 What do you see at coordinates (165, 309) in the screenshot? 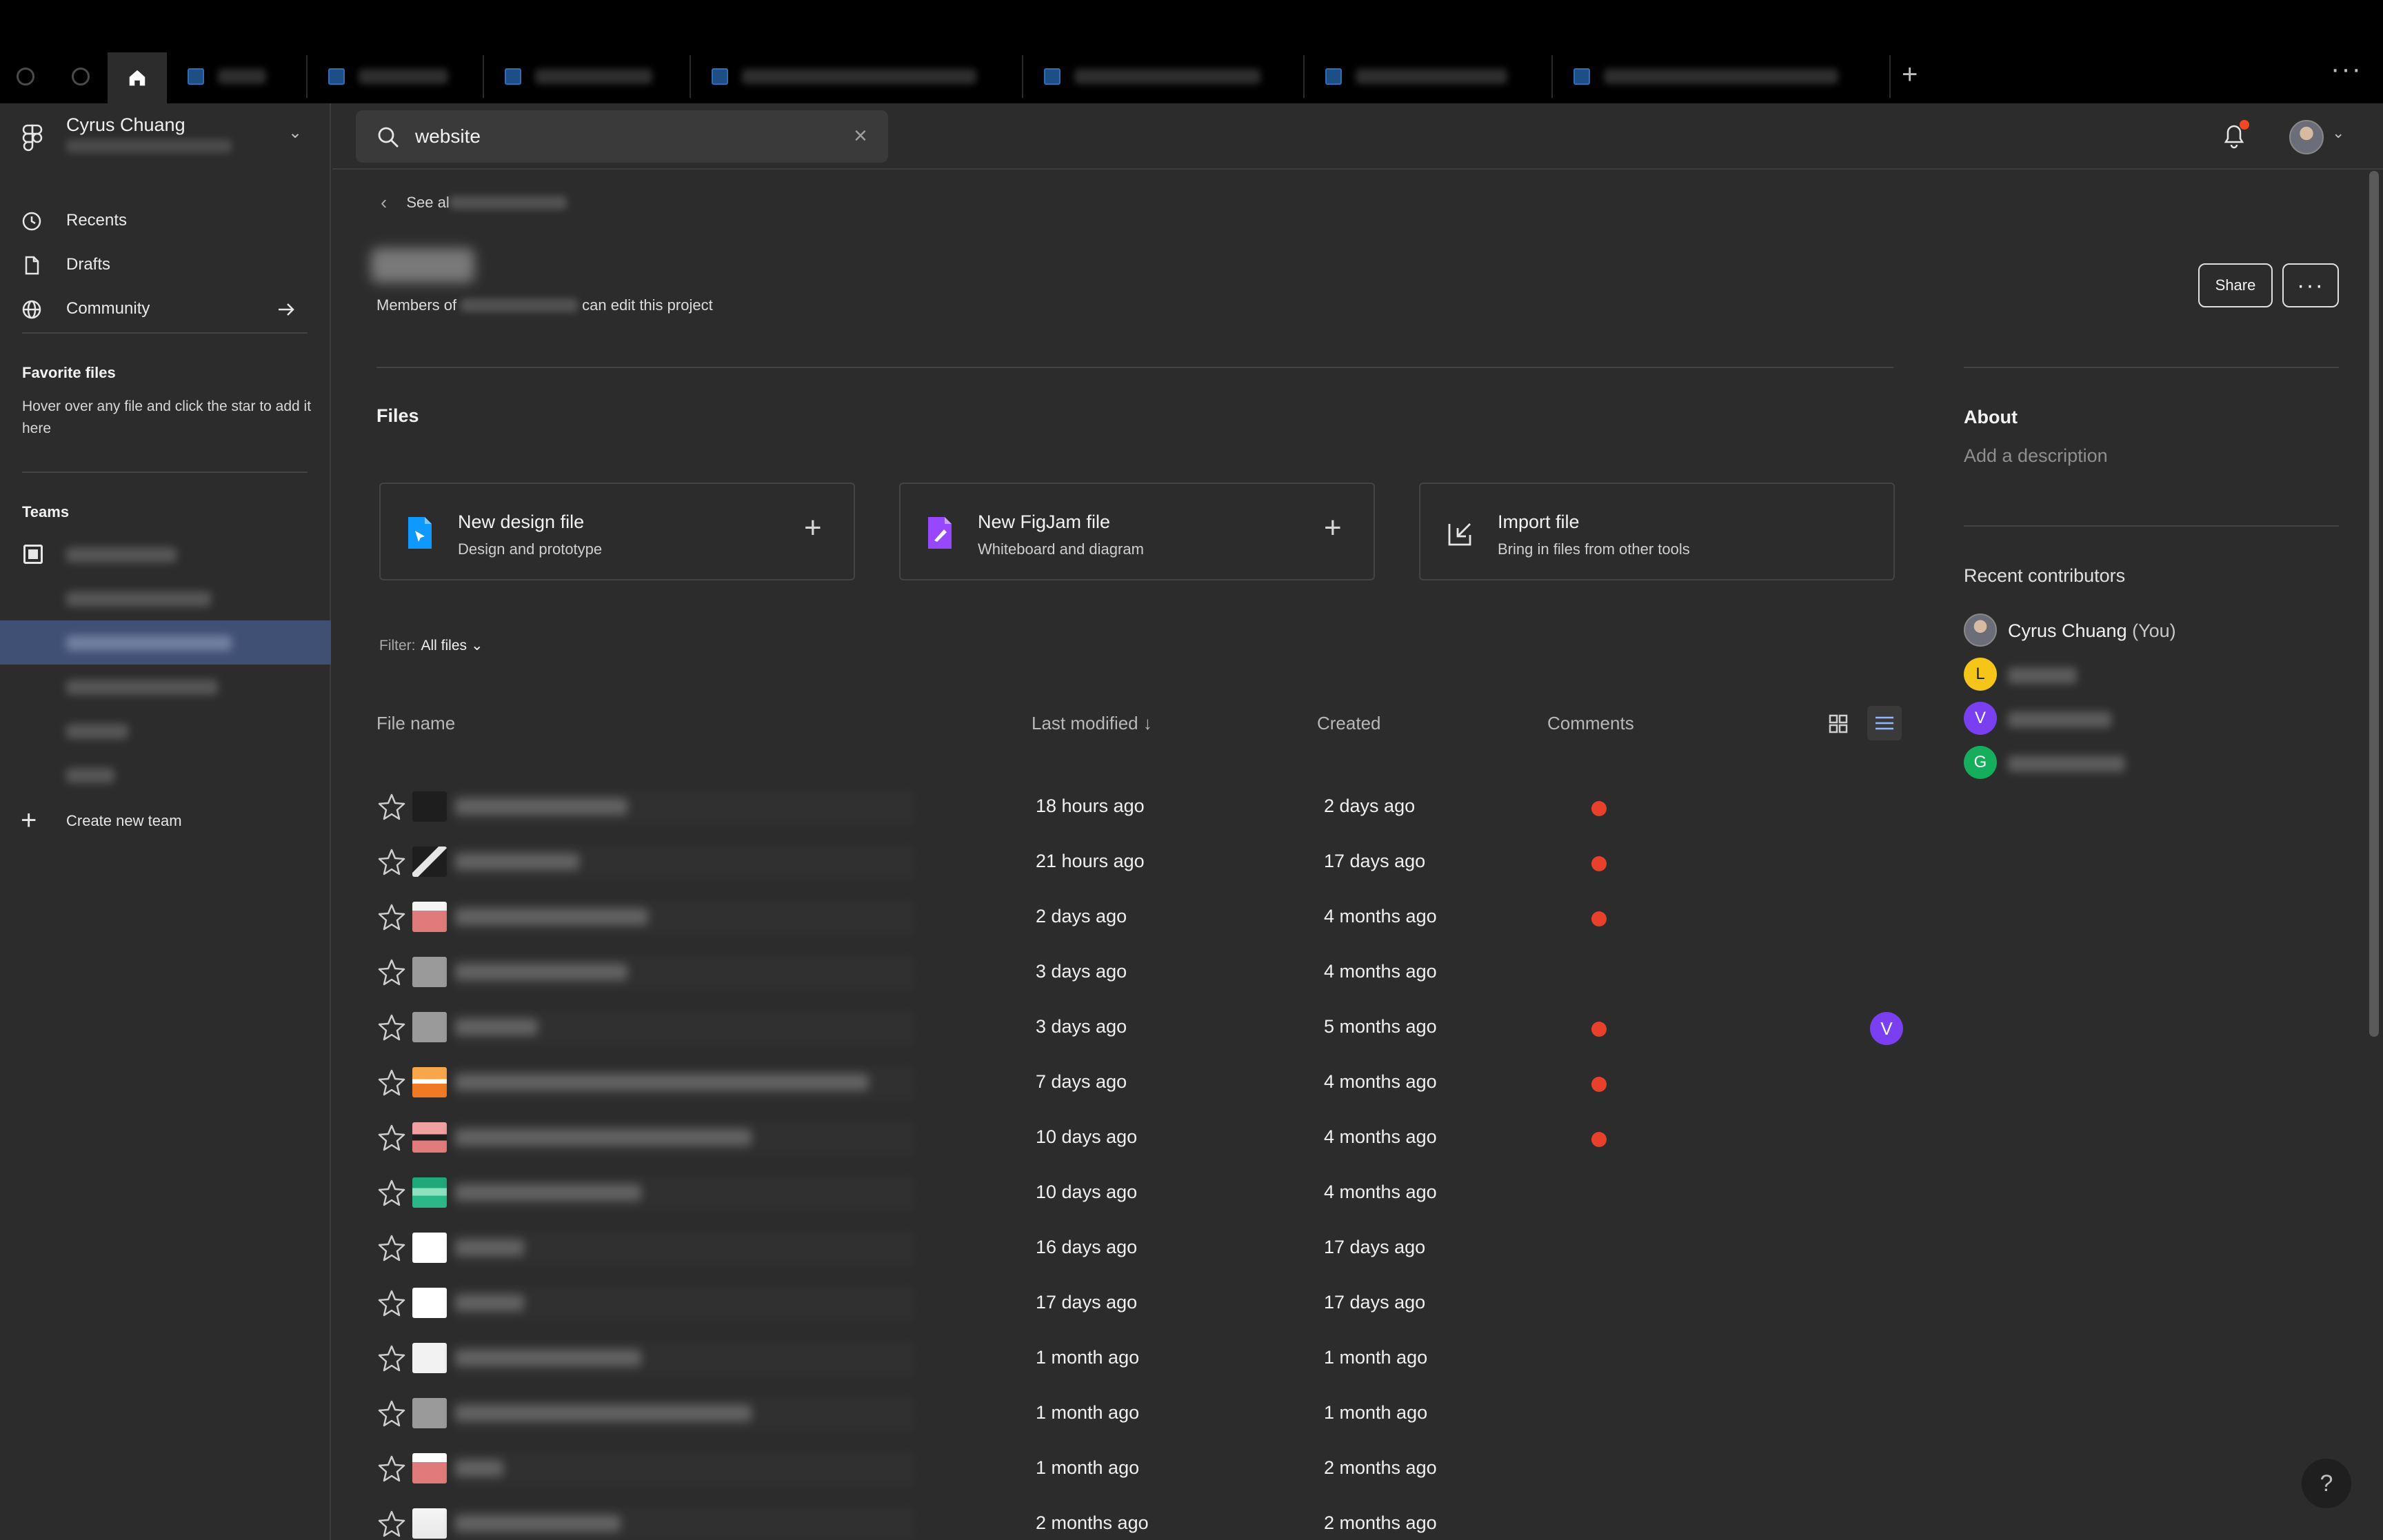
I see `sidebar-item-community: Community` at bounding box center [165, 309].